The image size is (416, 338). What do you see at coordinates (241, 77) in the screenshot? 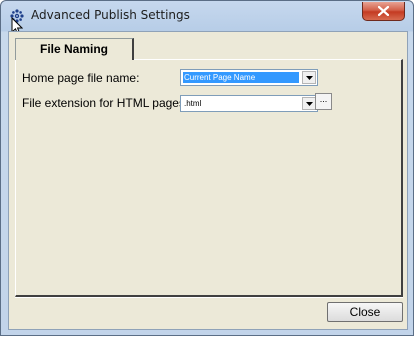
I see `home-page-value: Current Page Name` at bounding box center [241, 77].